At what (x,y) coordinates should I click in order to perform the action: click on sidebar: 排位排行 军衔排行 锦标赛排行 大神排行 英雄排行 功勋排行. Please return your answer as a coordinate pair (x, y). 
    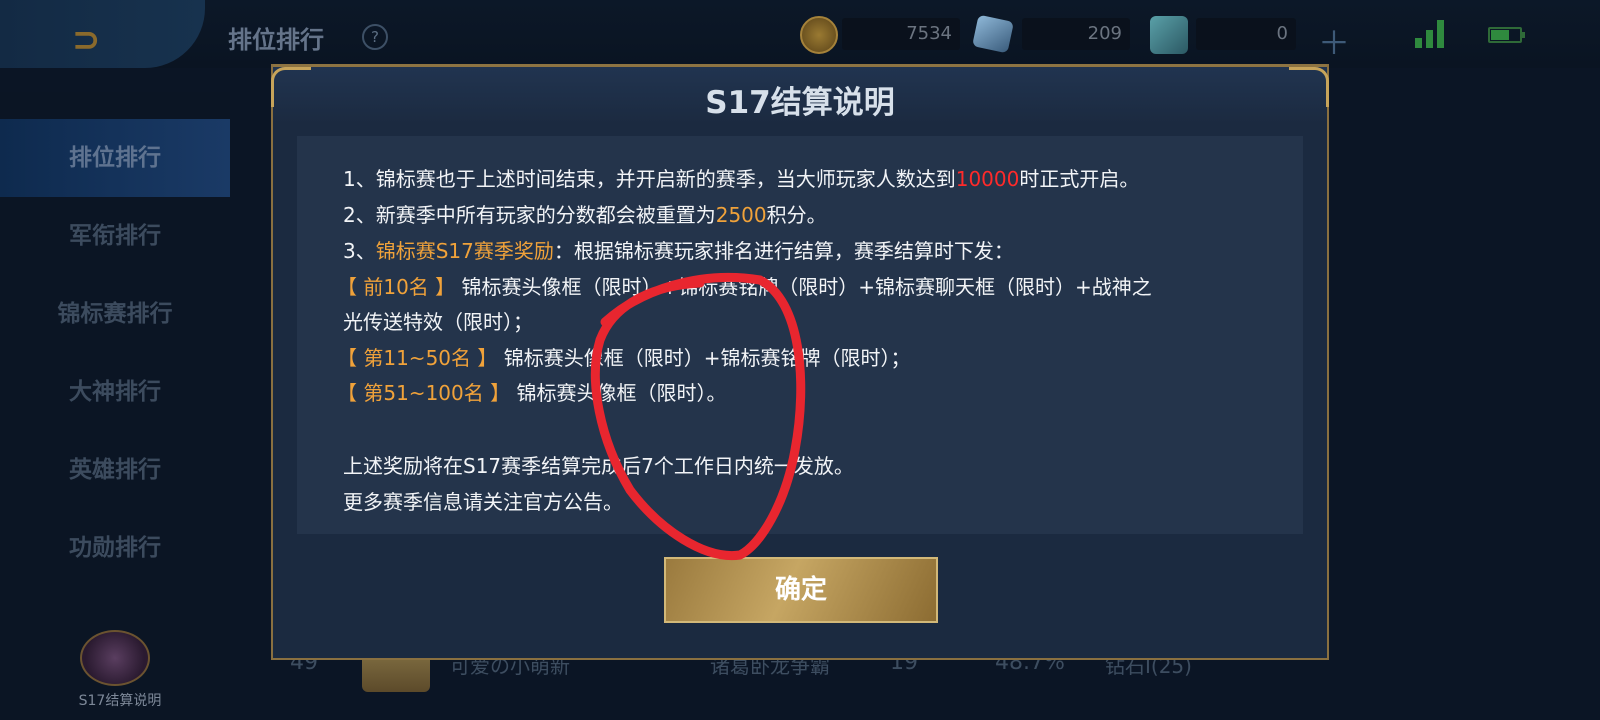
    Looking at the image, I should click on (115, 406).